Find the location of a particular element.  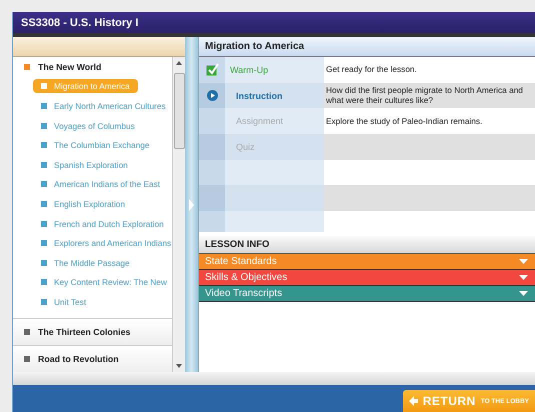

scroll-thumb is located at coordinates (179, 111).